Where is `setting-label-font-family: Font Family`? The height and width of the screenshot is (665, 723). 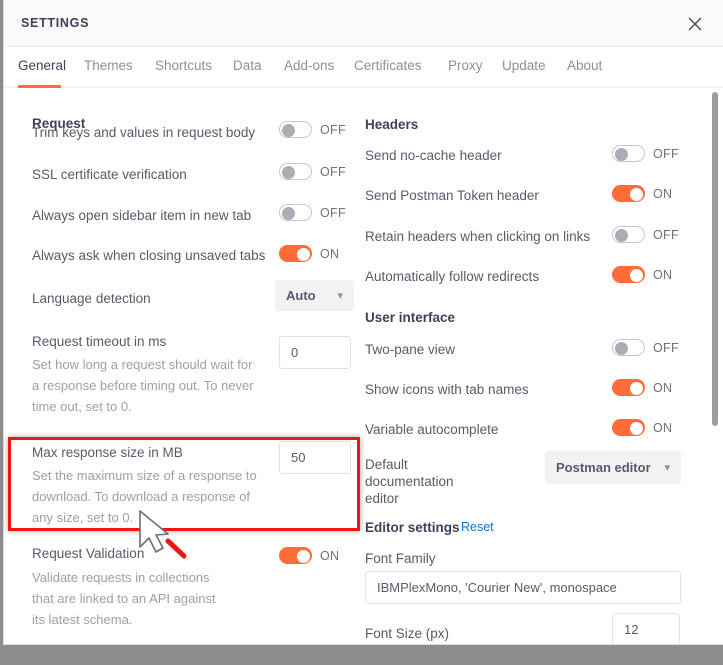
setting-label-font-family: Font Family is located at coordinates (400, 558).